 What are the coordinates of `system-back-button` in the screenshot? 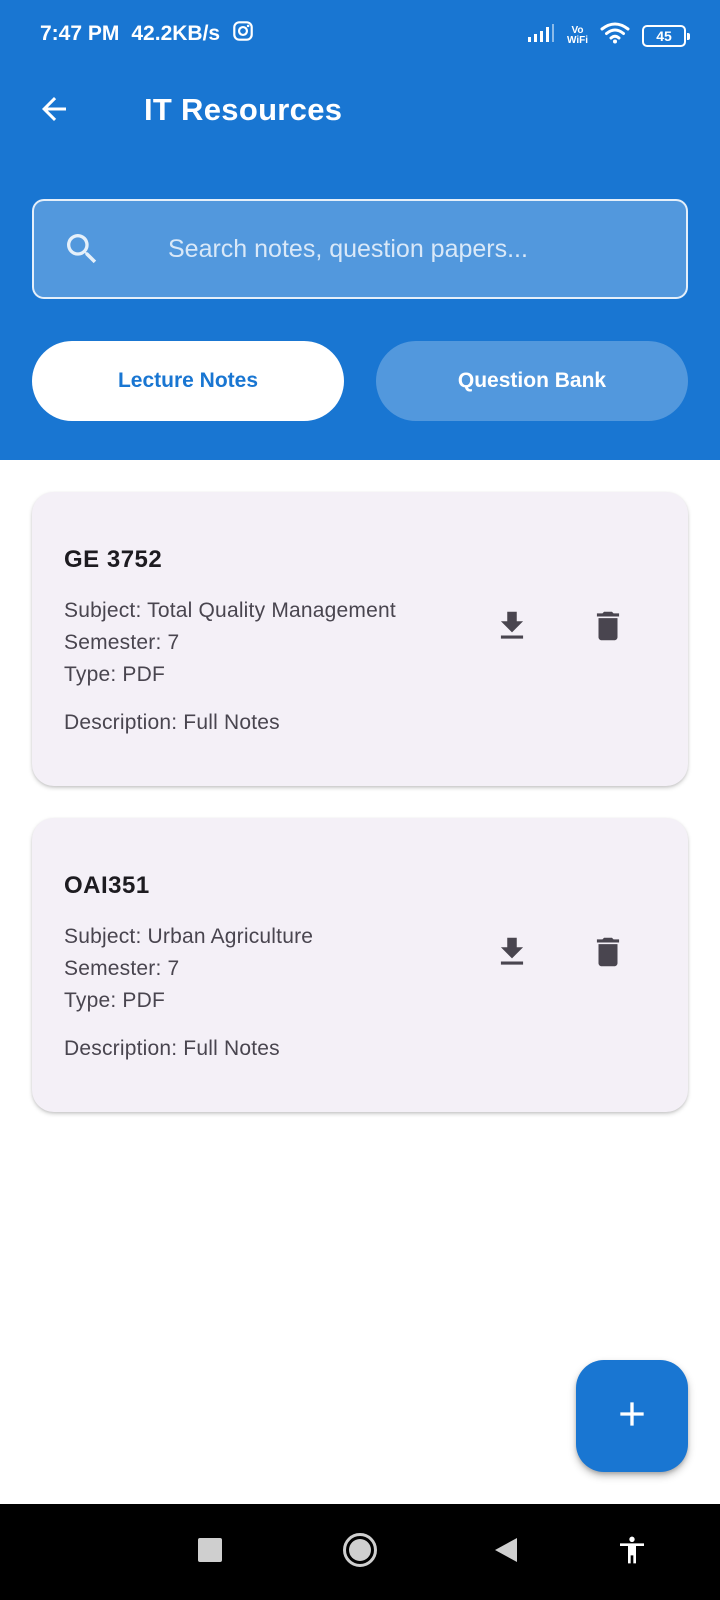 It's located at (506, 1552).